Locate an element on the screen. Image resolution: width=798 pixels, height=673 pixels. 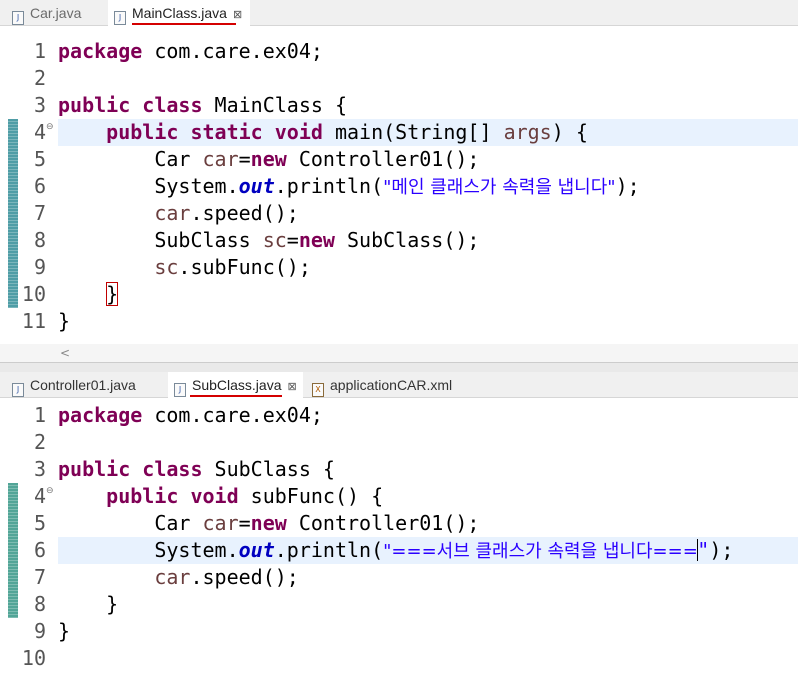
tab-mainclass-java: J MainClass.java ⊠ is located at coordinates (179, 13).